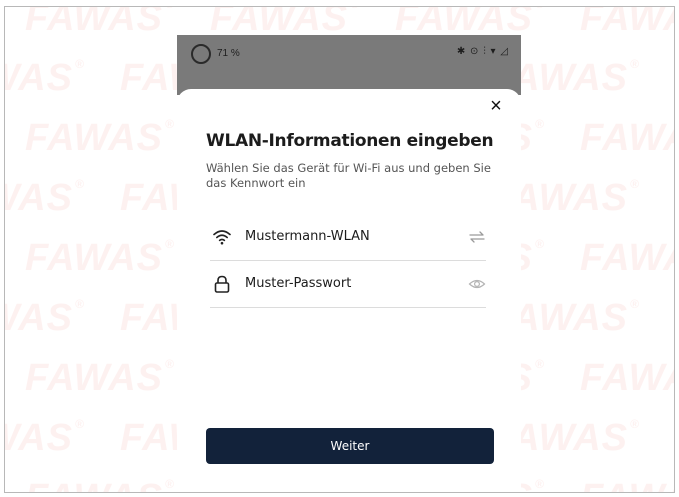 This screenshot has height=497, width=679. What do you see at coordinates (201, 54) in the screenshot?
I see `battery-ring-icon` at bounding box center [201, 54].